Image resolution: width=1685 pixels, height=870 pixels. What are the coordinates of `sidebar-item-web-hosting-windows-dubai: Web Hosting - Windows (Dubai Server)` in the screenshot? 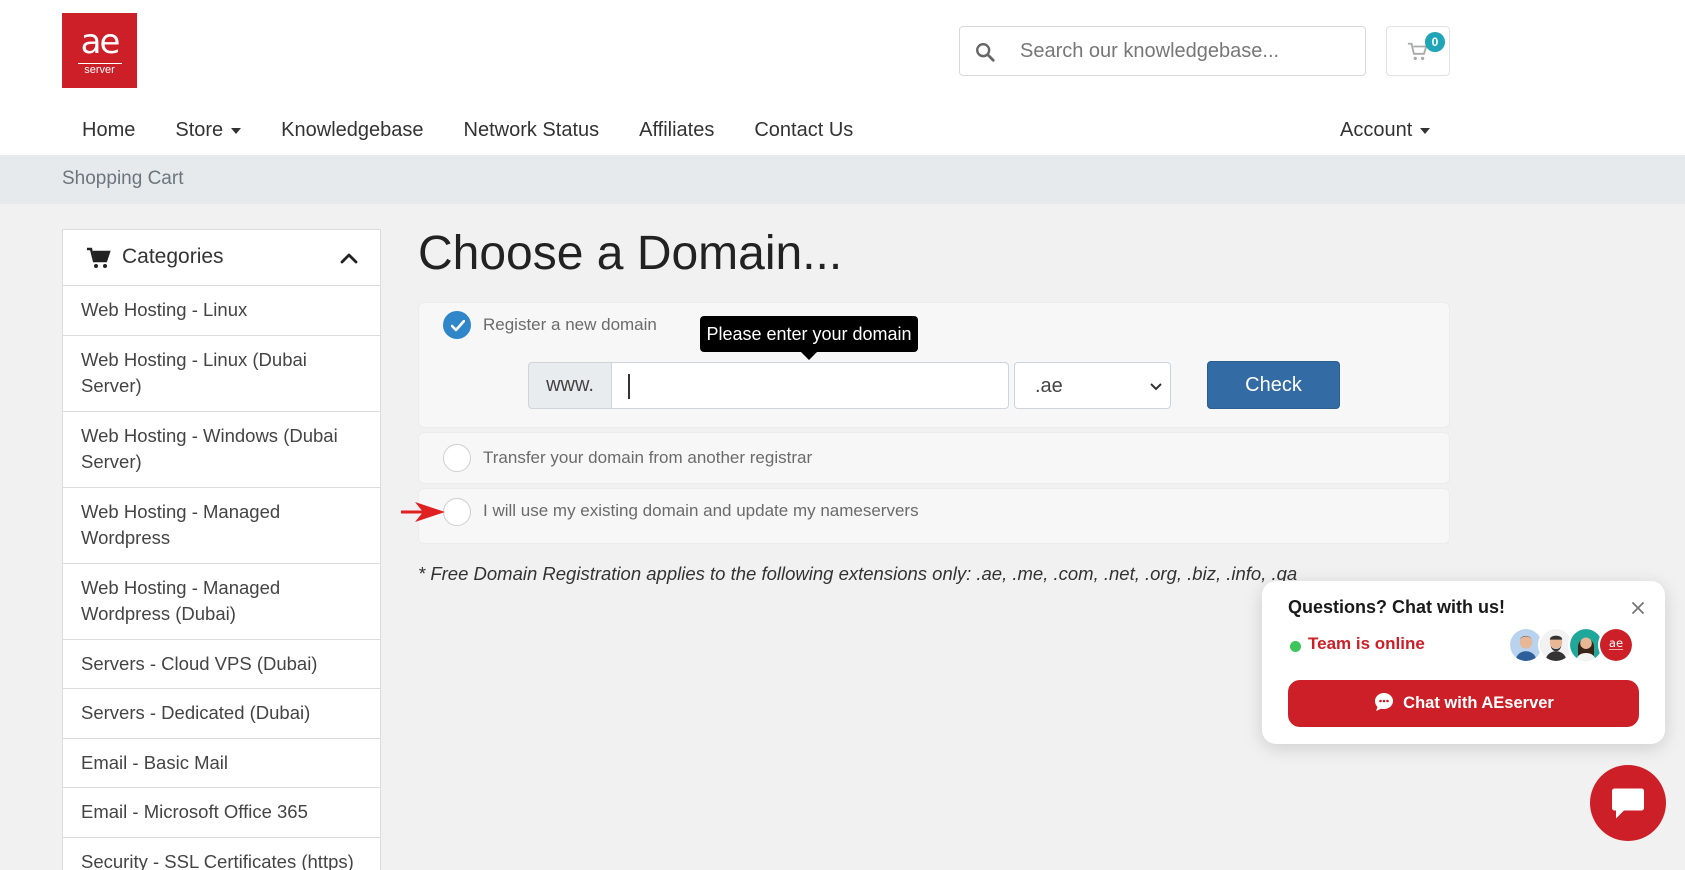 It's located at (221, 450).